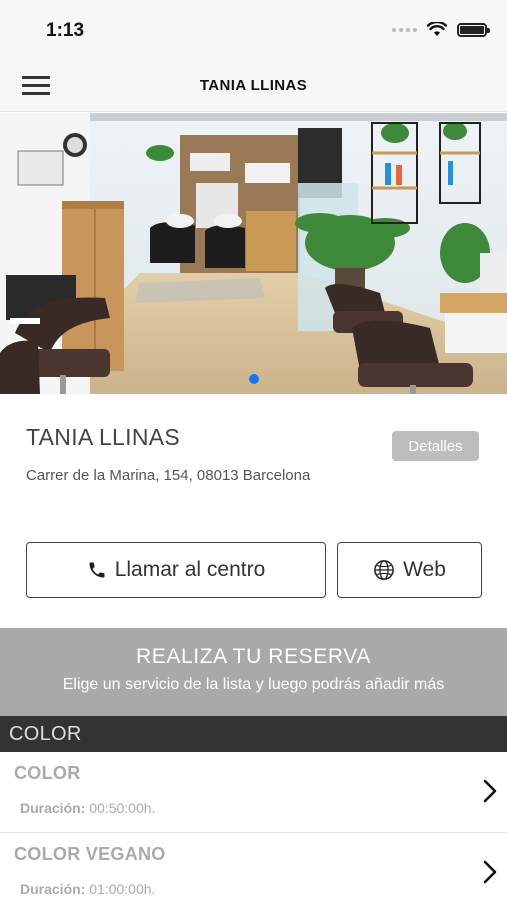 Image resolution: width=507 pixels, height=900 pixels. I want to click on service-item-color: COLOR Duración: 00:50:00h., so click(253, 792).